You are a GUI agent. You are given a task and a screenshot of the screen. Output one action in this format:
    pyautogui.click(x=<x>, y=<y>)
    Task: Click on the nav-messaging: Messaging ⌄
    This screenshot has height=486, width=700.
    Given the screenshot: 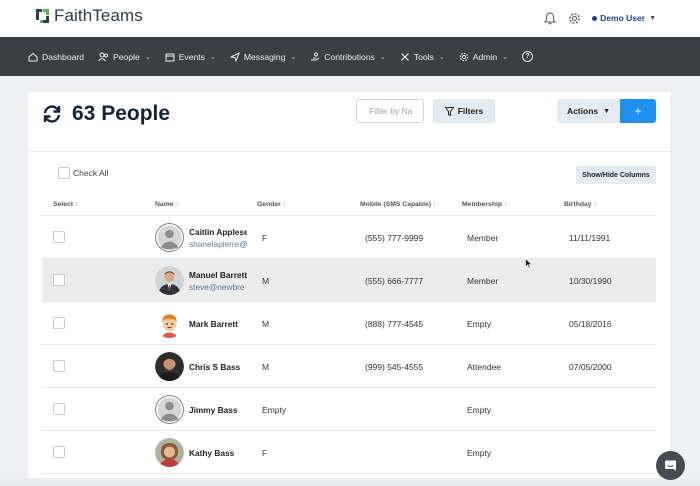 What is the action you would take?
    pyautogui.click(x=263, y=56)
    